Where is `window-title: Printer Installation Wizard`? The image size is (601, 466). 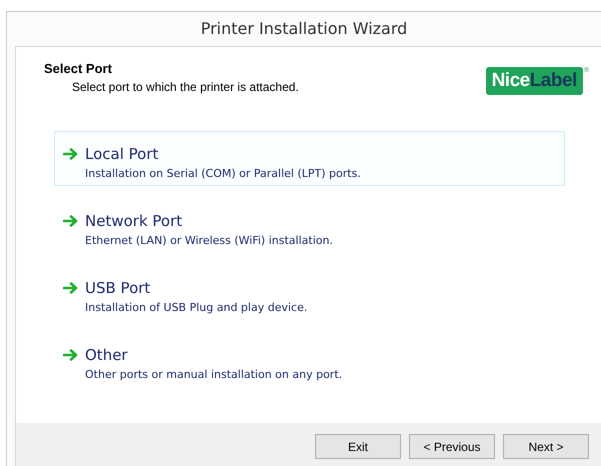
window-title: Printer Installation Wizard is located at coordinates (304, 28).